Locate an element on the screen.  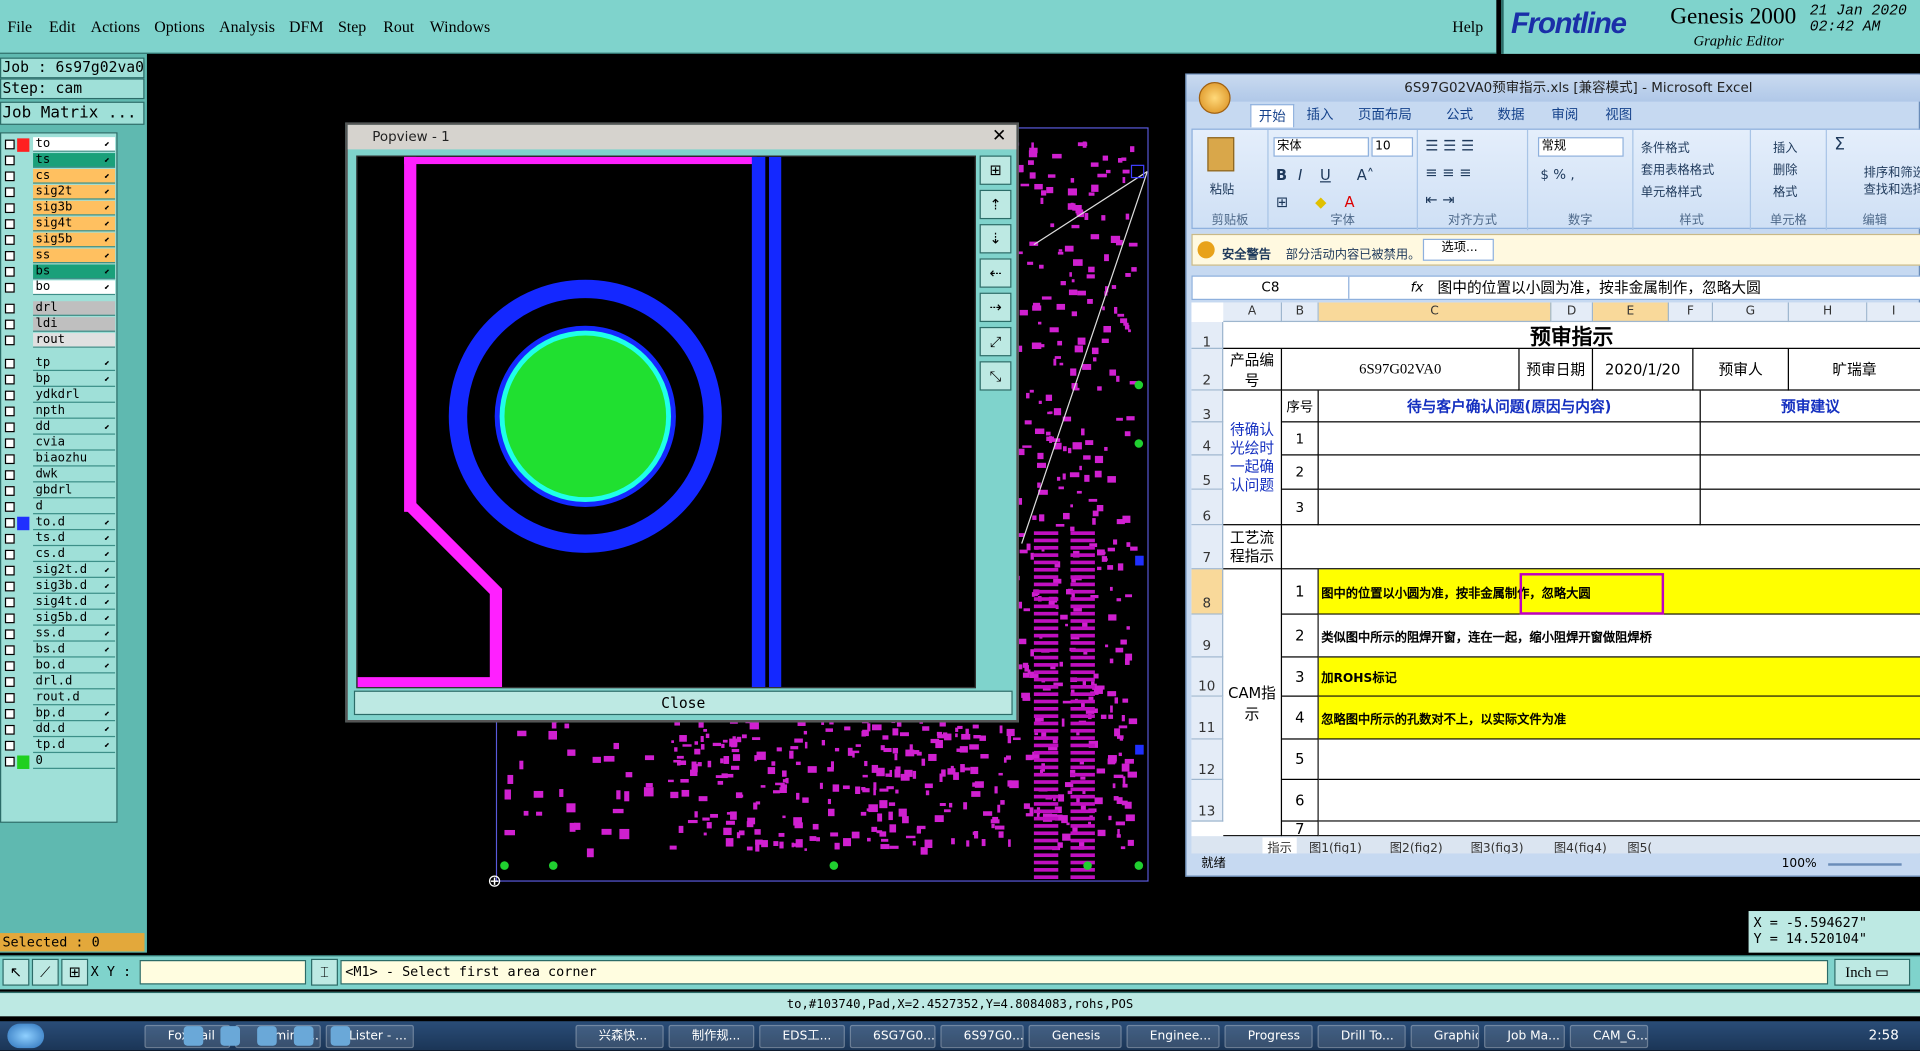
process-cell is located at coordinates (1601, 547).